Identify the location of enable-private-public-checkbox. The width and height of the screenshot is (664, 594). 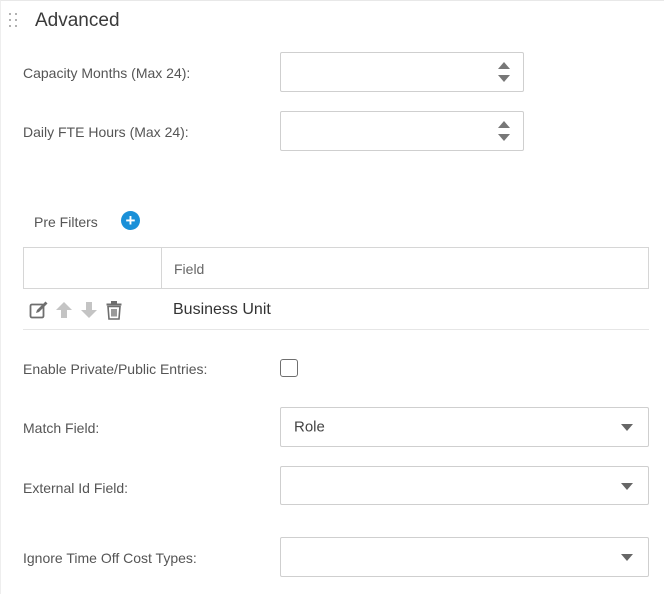
(289, 368).